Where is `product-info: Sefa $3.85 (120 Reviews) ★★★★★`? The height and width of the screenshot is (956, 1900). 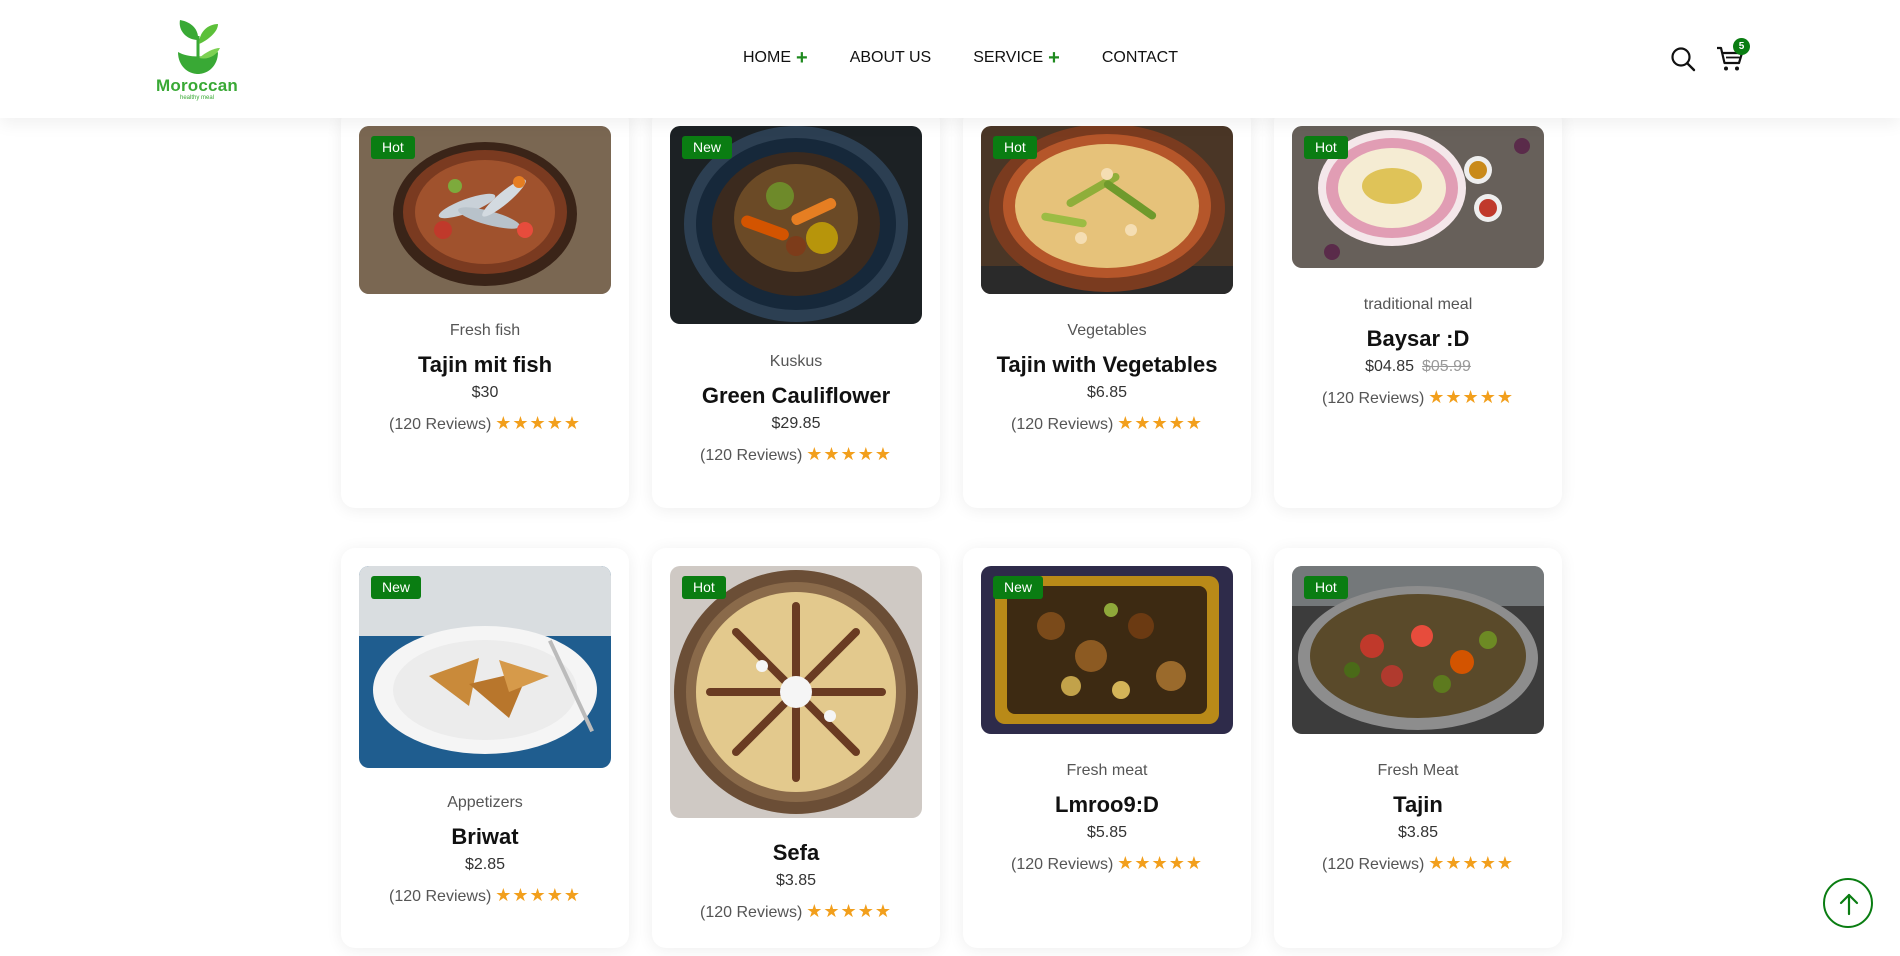 product-info: Sefa $3.85 (120 Reviews) ★★★★★ is located at coordinates (796, 881).